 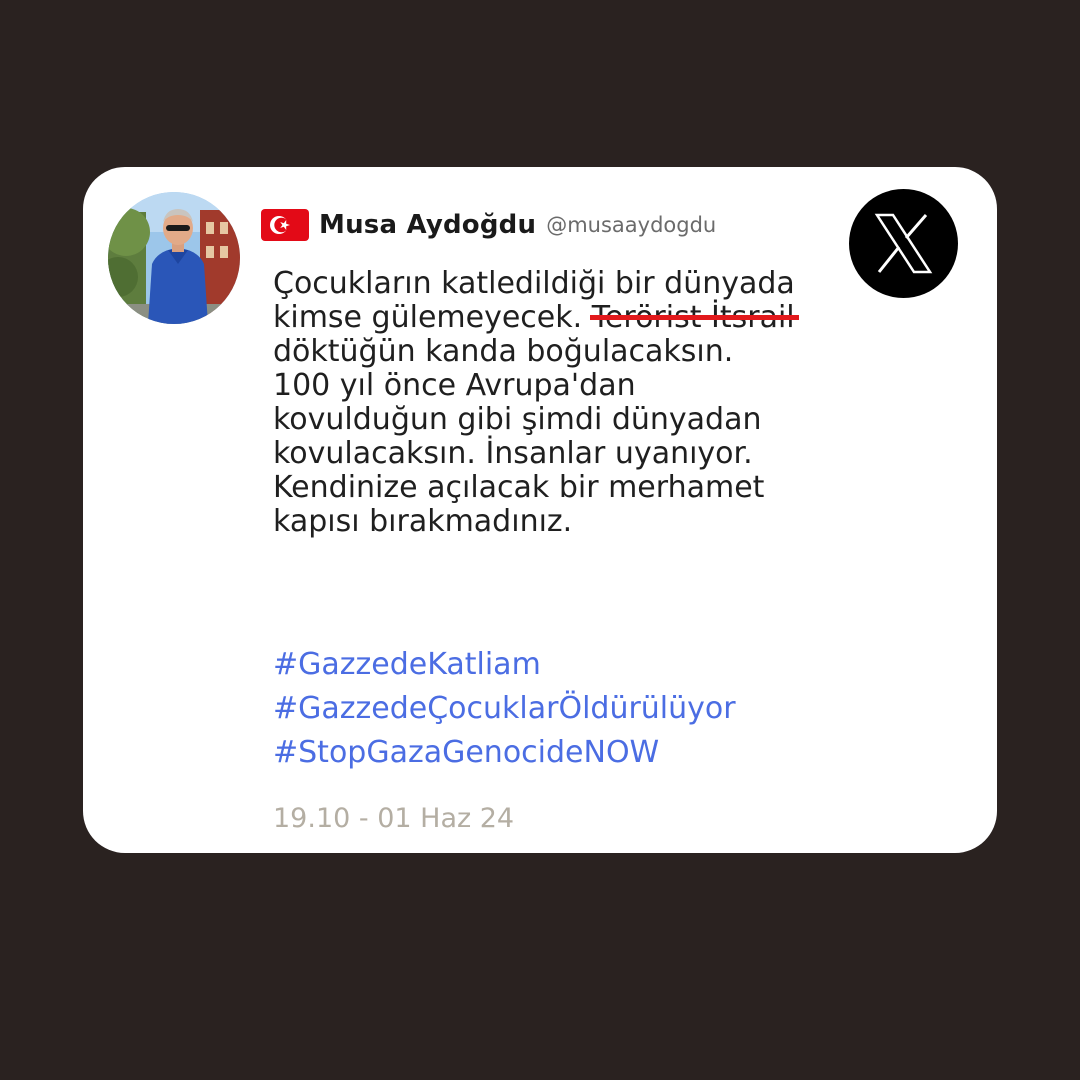 What do you see at coordinates (519, 487) in the screenshot?
I see `tweet-text-line: Kendinize açılacak bir merhamet` at bounding box center [519, 487].